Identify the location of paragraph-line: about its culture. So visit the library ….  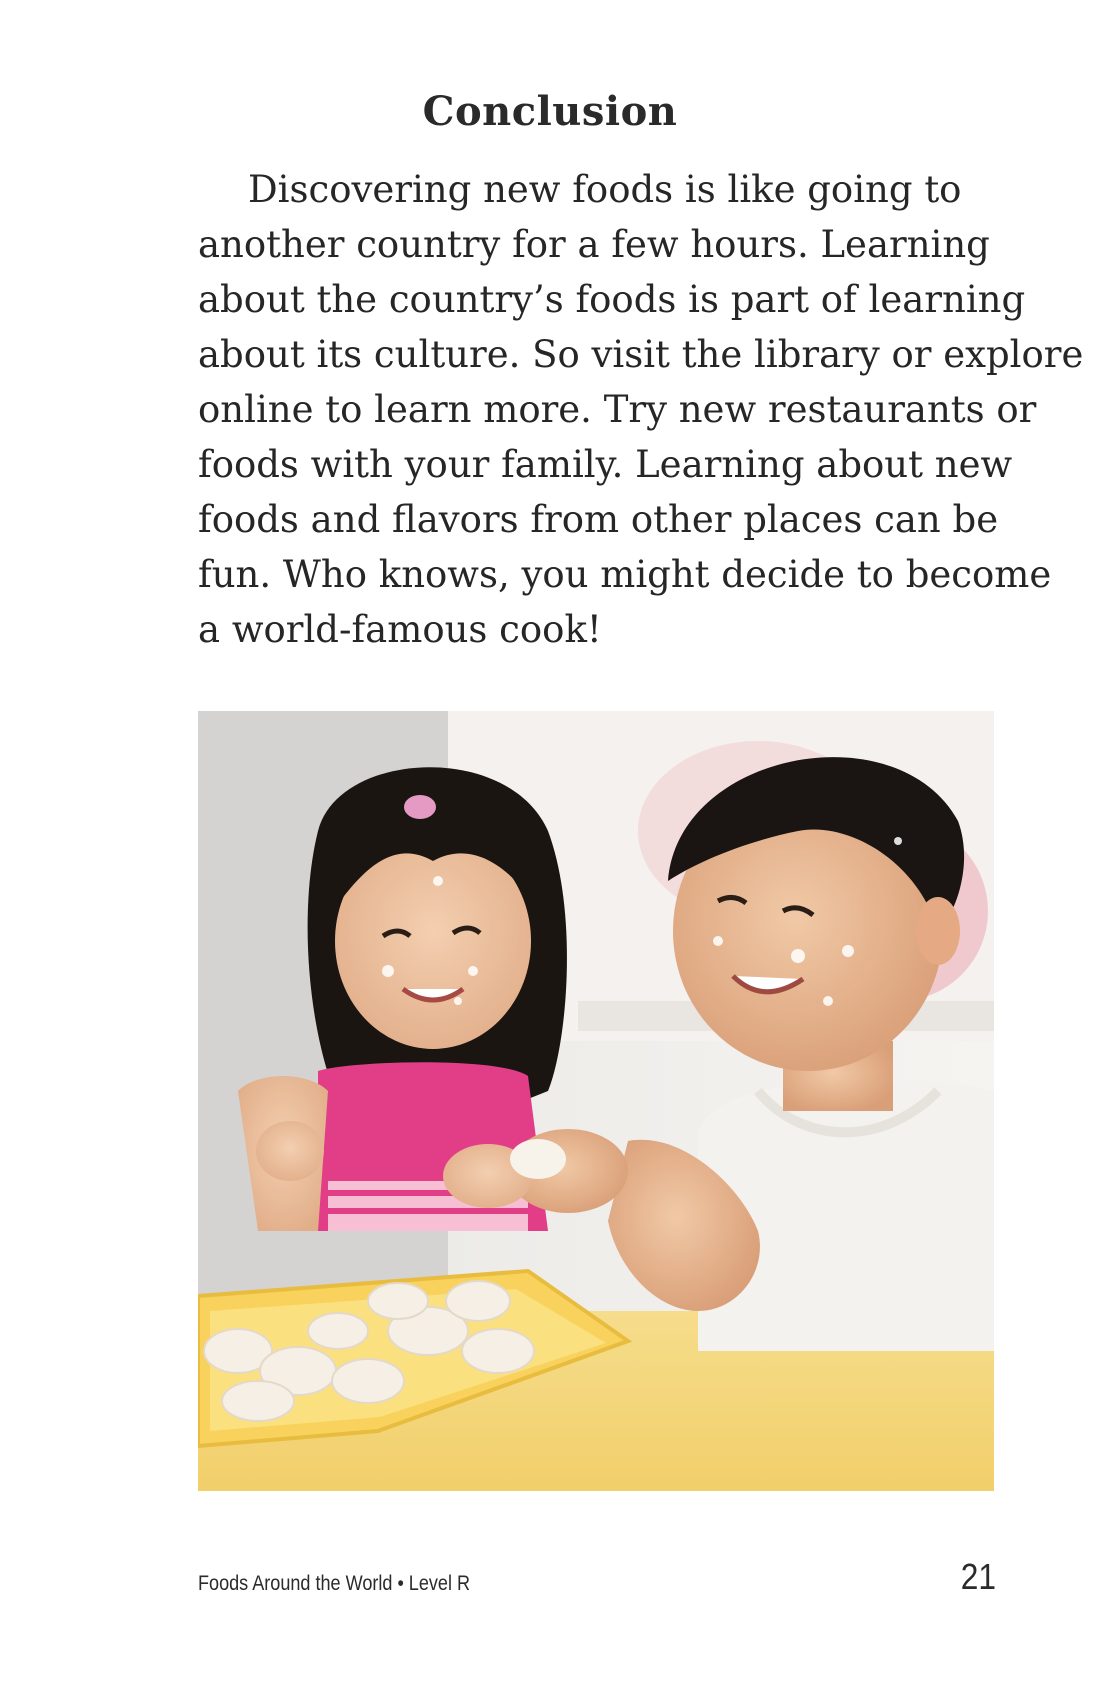
(641, 354).